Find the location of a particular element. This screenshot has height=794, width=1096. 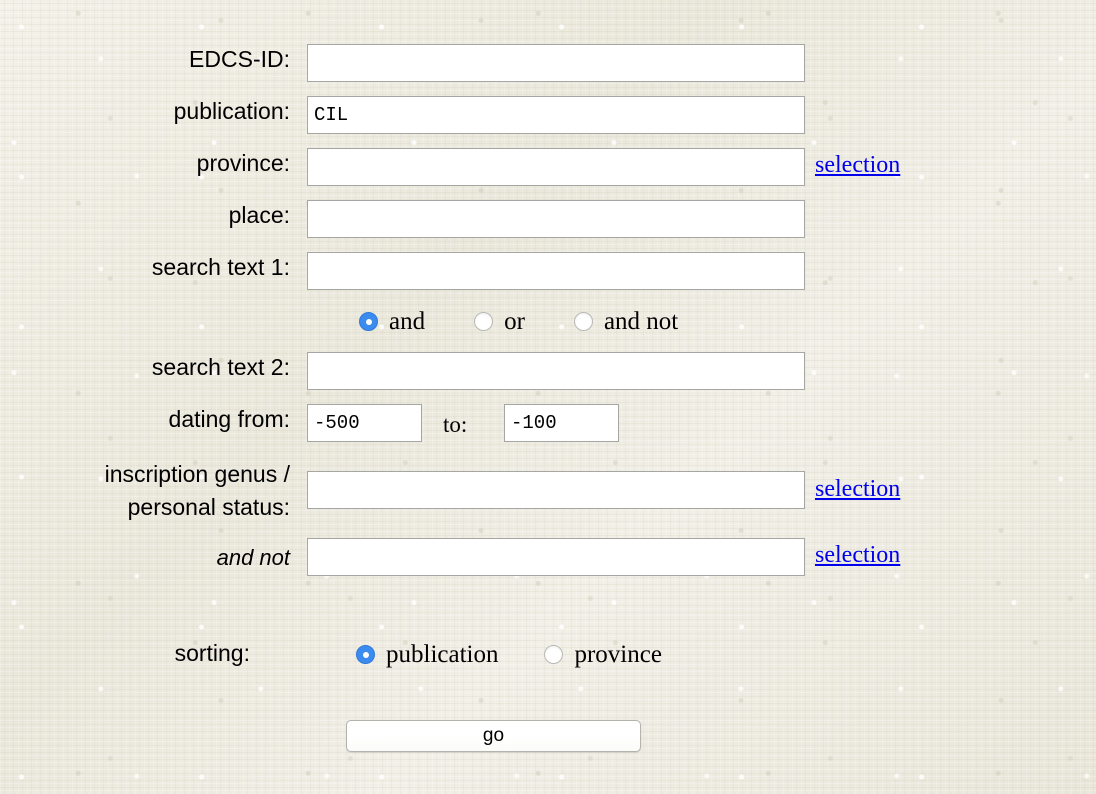

sorting-option-province: province is located at coordinates (603, 654).